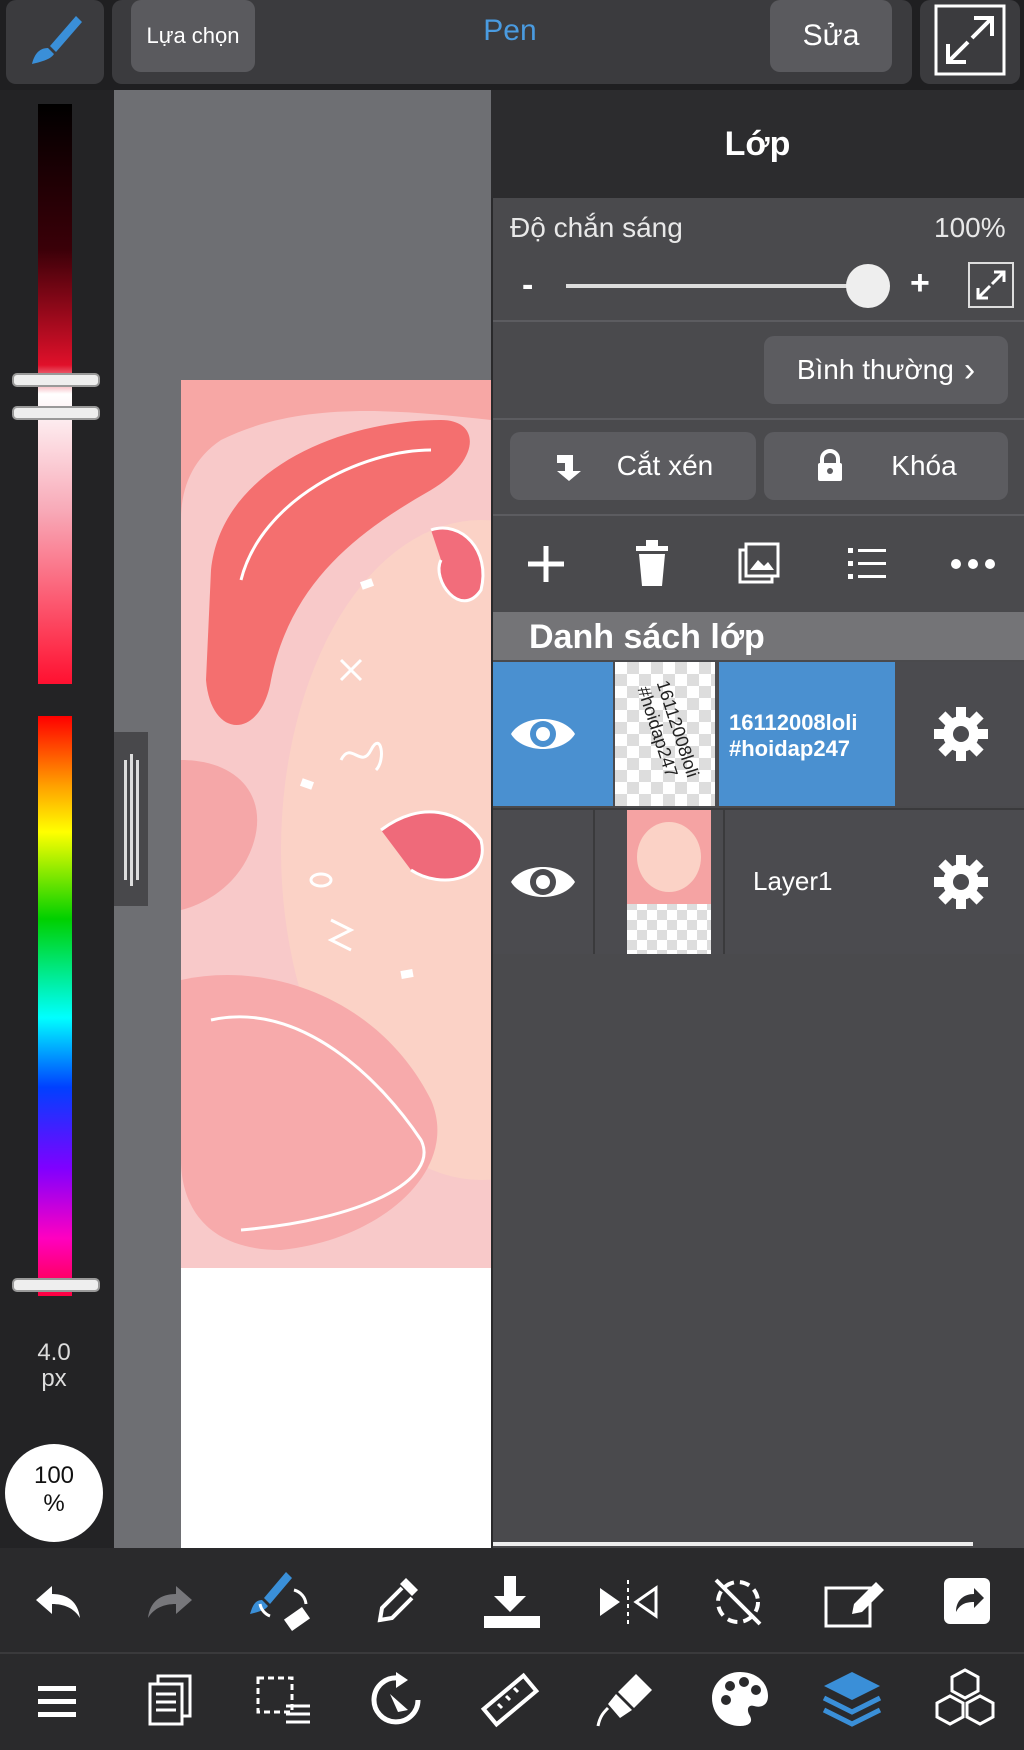 The height and width of the screenshot is (1750, 1024). I want to click on brush-tool-button, so click(55, 42).